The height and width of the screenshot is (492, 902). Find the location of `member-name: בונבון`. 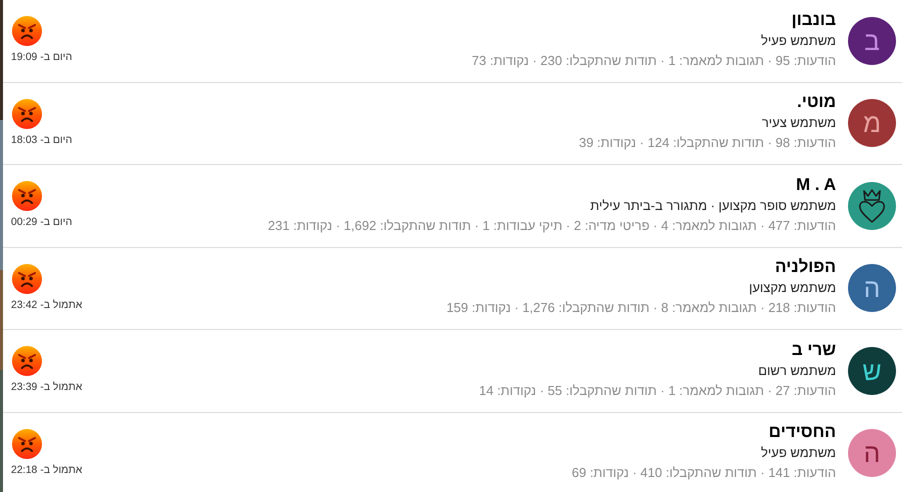

member-name: בונבון is located at coordinates (814, 19).